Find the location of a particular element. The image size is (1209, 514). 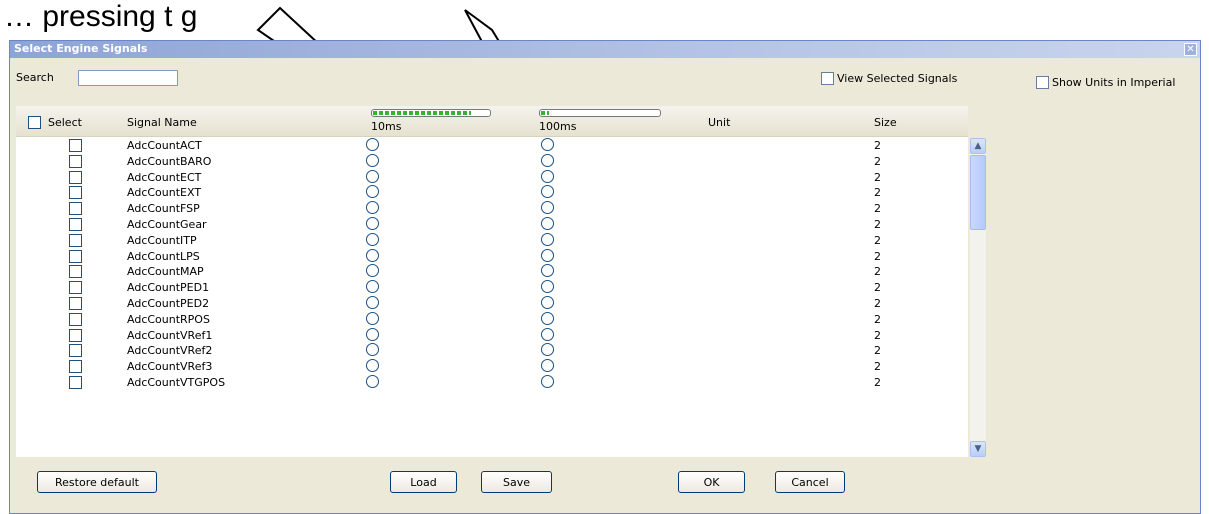

signal-name: AdcCountPED1 is located at coordinates (168, 288).